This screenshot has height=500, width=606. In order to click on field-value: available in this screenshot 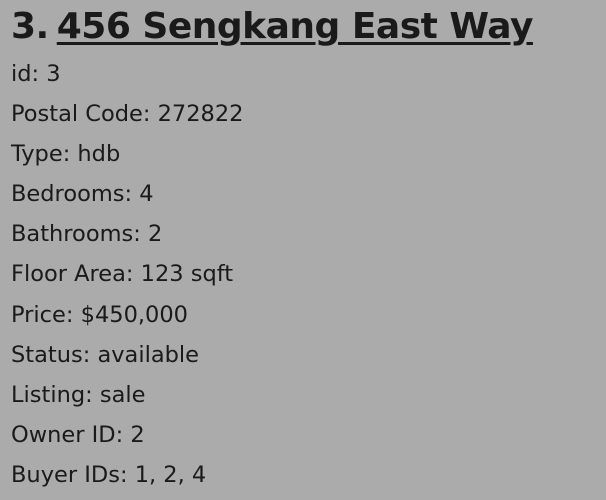, I will do `click(148, 354)`.